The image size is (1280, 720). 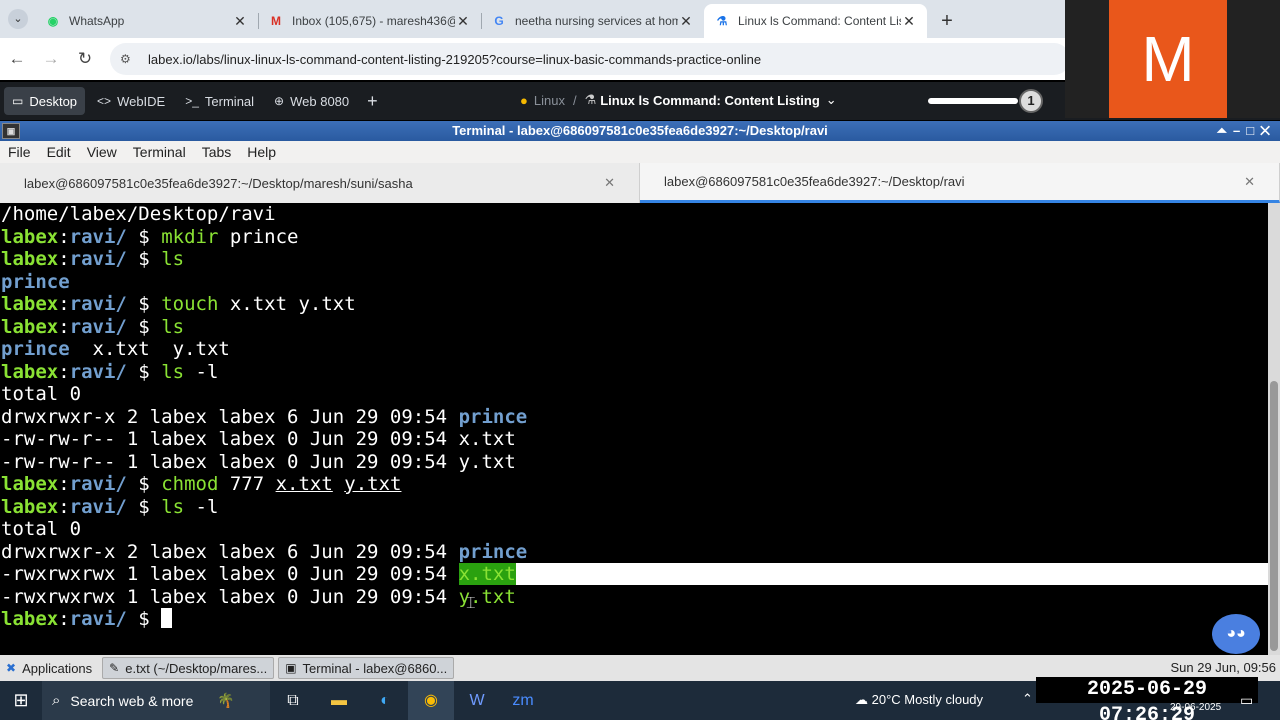 What do you see at coordinates (973, 101) in the screenshot?
I see `progress-slider` at bounding box center [973, 101].